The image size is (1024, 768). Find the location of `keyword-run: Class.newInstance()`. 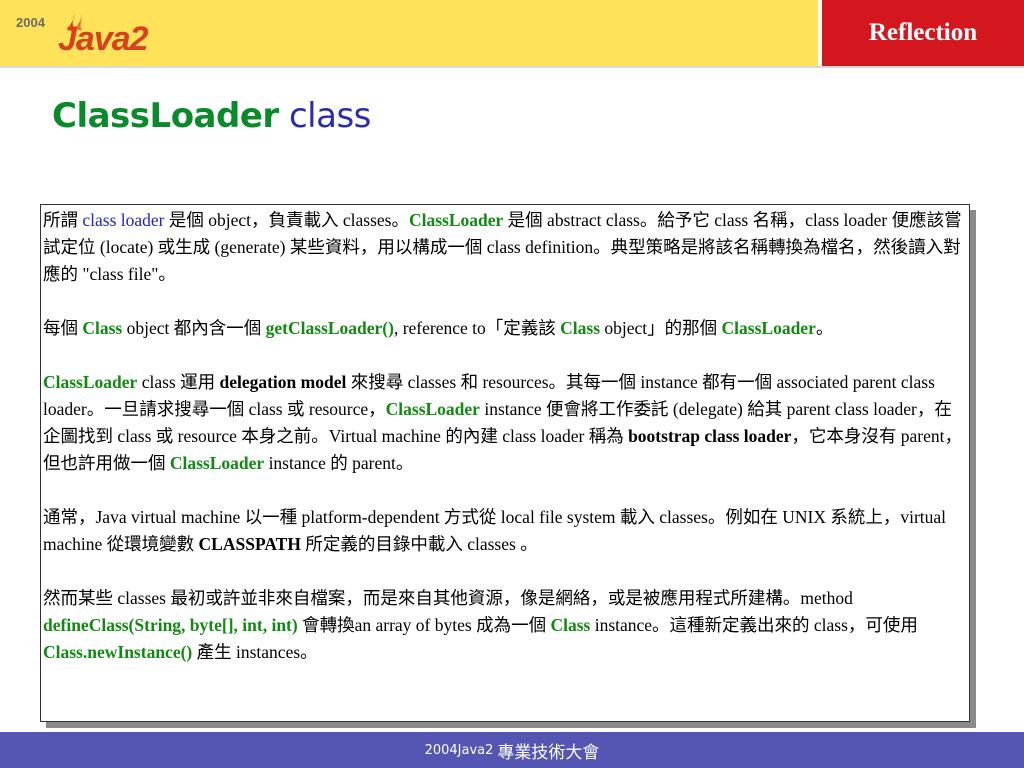

keyword-run: Class.newInstance() is located at coordinates (118, 652).